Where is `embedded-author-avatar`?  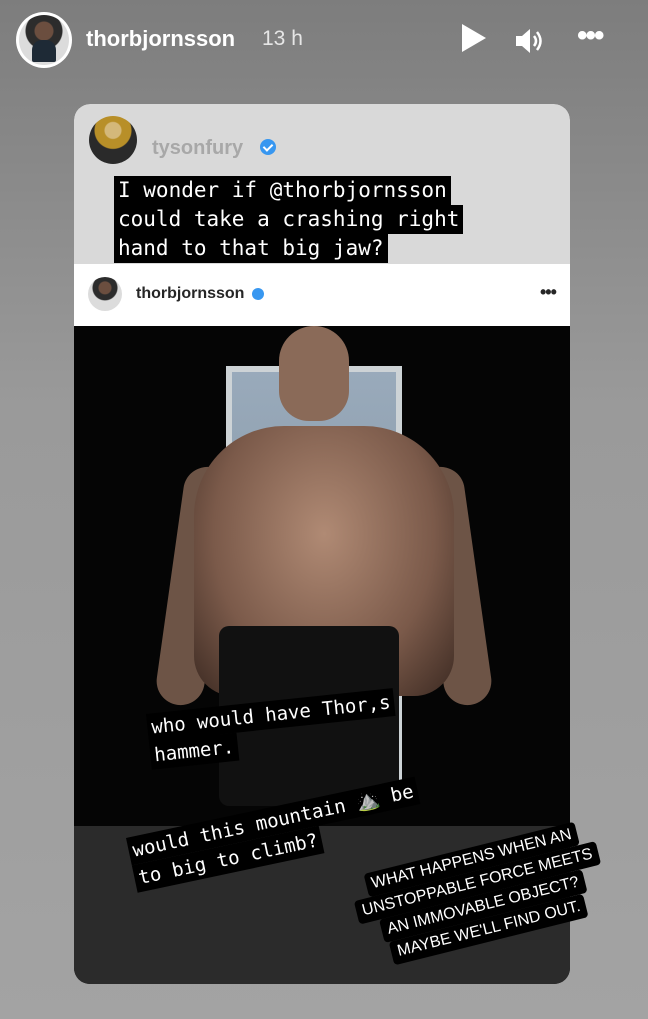 embedded-author-avatar is located at coordinates (105, 294).